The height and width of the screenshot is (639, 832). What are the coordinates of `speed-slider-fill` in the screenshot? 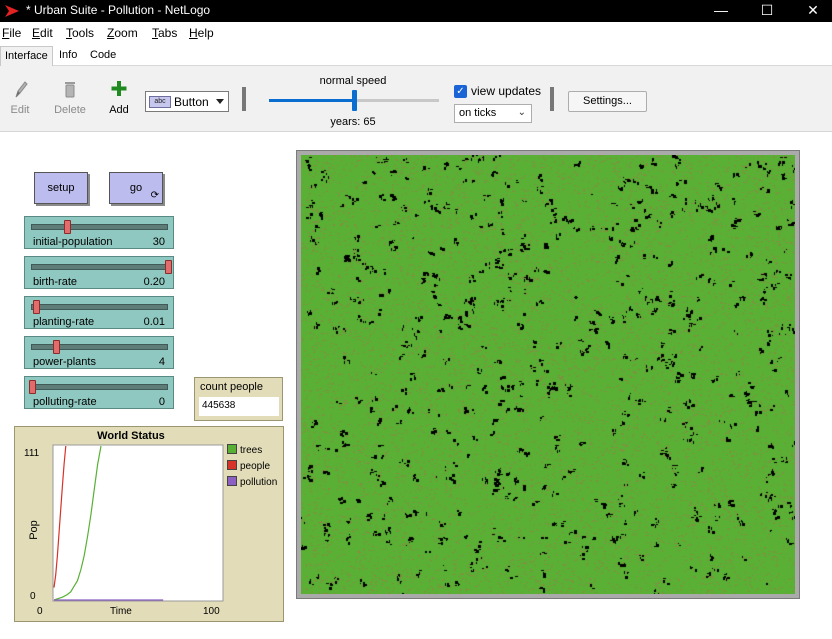 It's located at (311, 100).